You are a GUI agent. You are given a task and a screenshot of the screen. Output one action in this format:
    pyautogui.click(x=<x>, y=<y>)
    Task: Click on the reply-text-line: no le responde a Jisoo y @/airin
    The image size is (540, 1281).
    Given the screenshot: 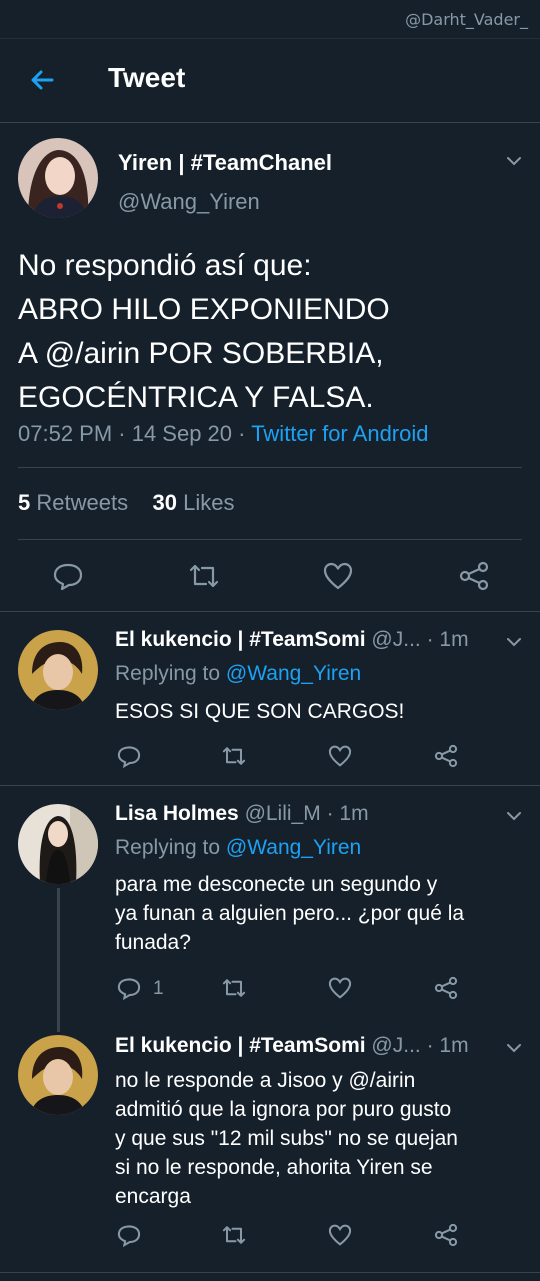 What is the action you would take?
    pyautogui.click(x=265, y=1080)
    